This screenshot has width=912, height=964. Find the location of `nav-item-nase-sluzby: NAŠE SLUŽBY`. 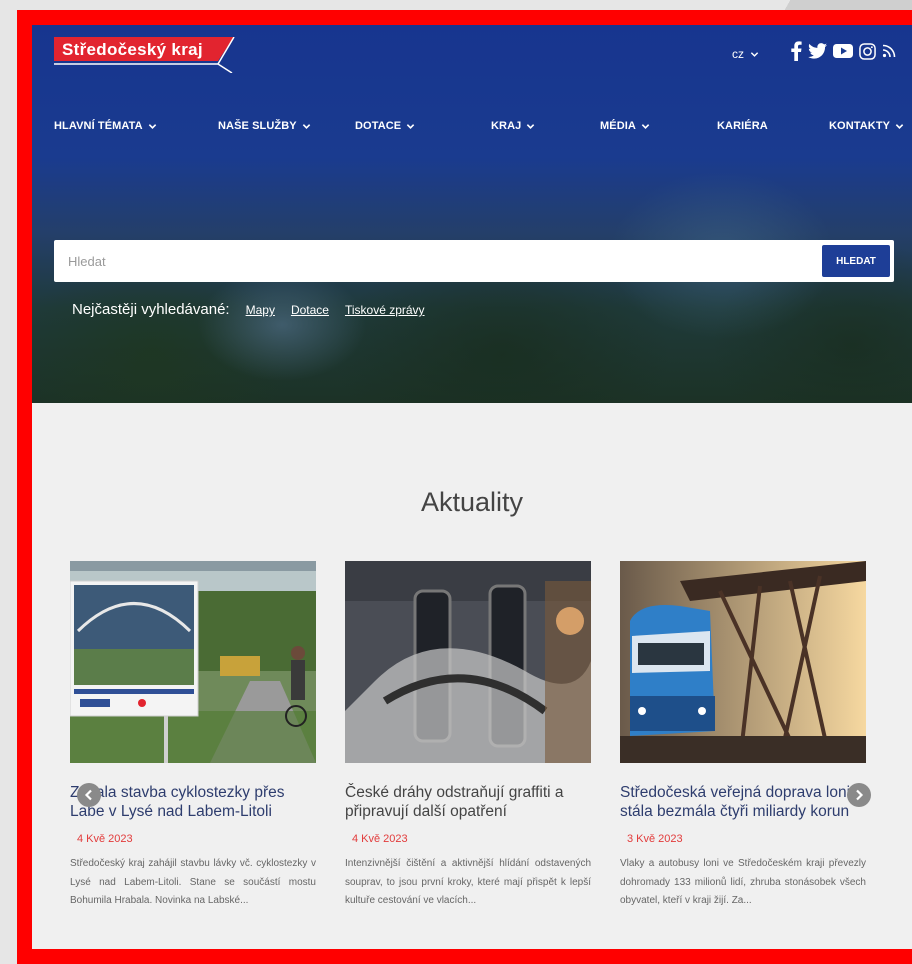

nav-item-nase-sluzby: NAŠE SLUŽBY is located at coordinates (264, 126).